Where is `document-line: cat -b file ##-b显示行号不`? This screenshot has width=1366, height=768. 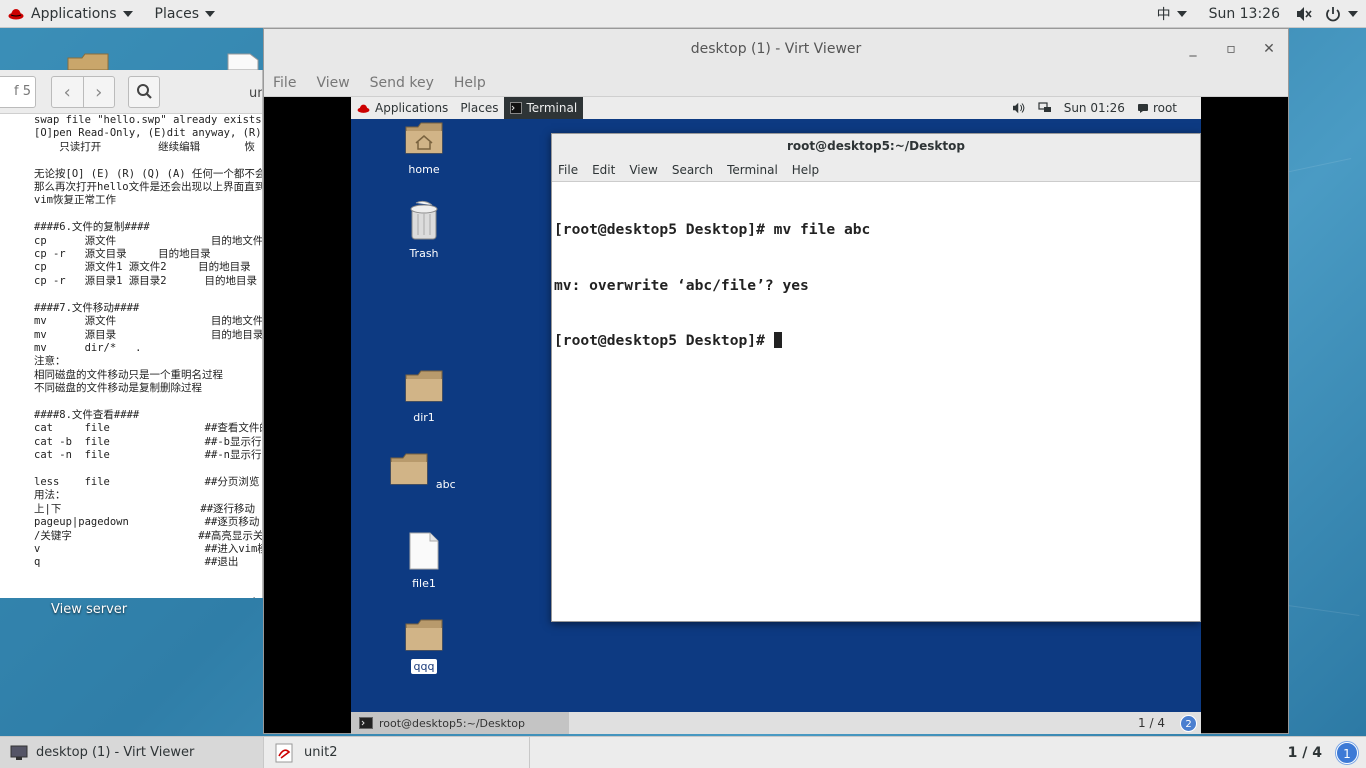 document-line: cat -b file ##-b显示行号不 is located at coordinates (148, 441).